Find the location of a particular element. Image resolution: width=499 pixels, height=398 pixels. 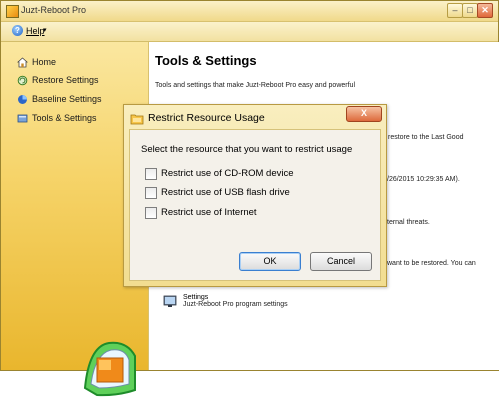

dialog-title: Restrict Resource Usage is located at coordinates (206, 118).